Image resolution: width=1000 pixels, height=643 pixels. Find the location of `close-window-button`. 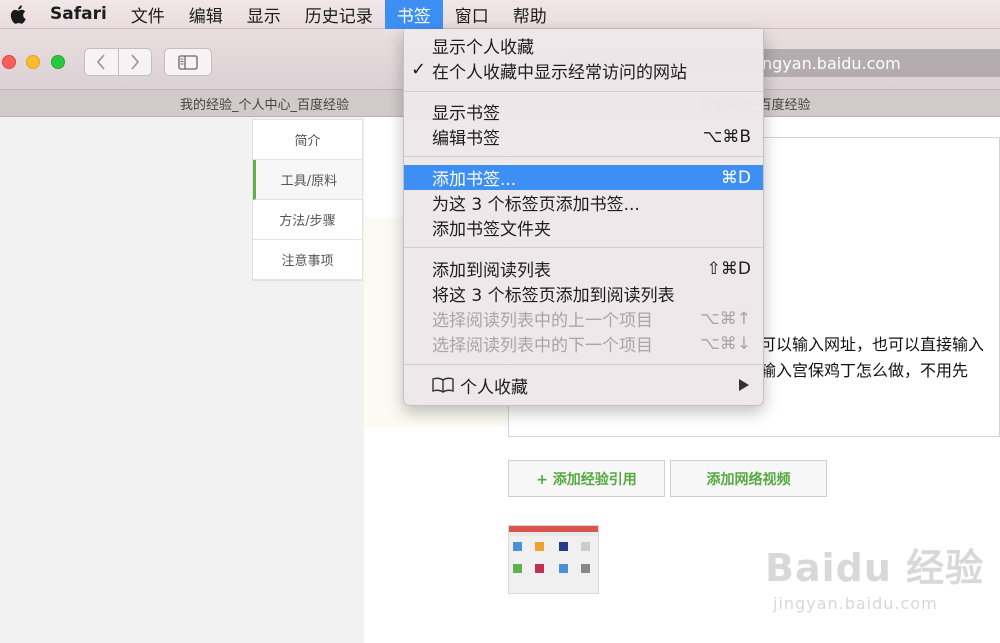

close-window-button is located at coordinates (9, 62).